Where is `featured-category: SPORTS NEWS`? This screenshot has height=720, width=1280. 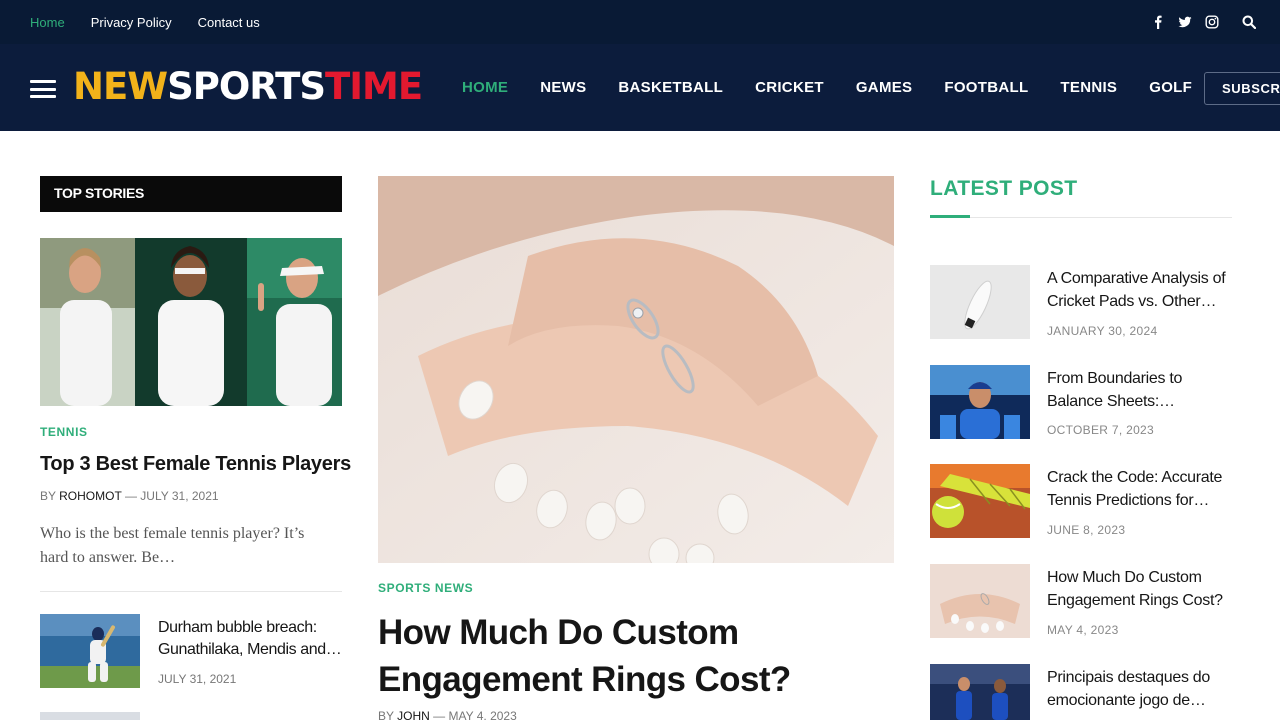 featured-category: SPORTS NEWS is located at coordinates (425, 588).